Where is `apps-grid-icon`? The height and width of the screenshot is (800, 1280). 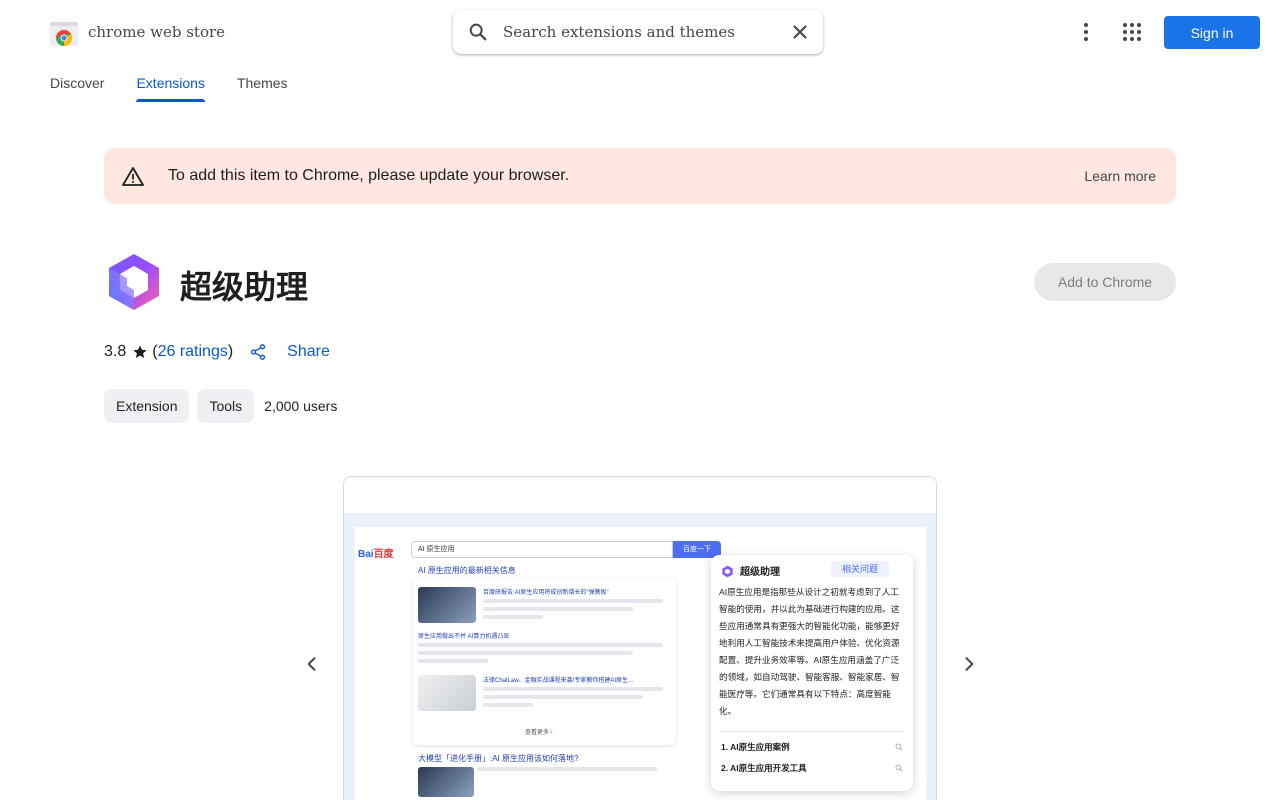 apps-grid-icon is located at coordinates (1132, 32).